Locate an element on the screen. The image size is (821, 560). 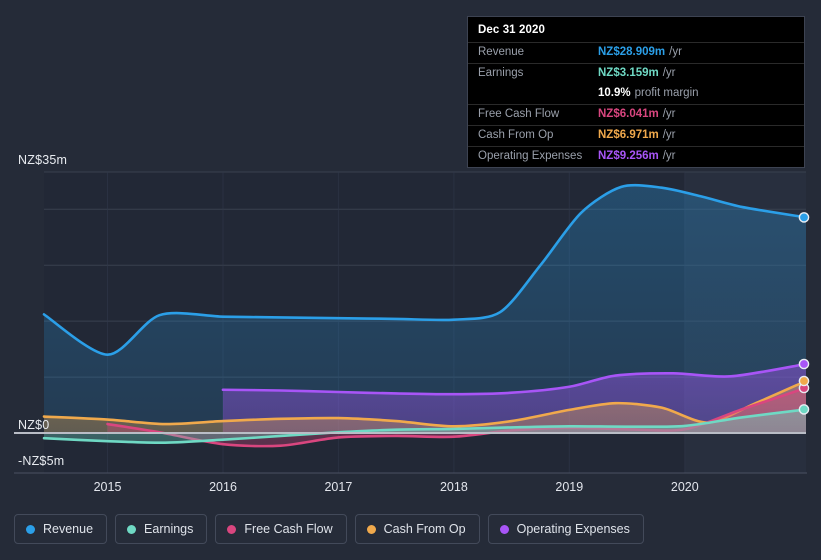
y-axis-tick-1: NZ$0 is located at coordinates (34, 425).